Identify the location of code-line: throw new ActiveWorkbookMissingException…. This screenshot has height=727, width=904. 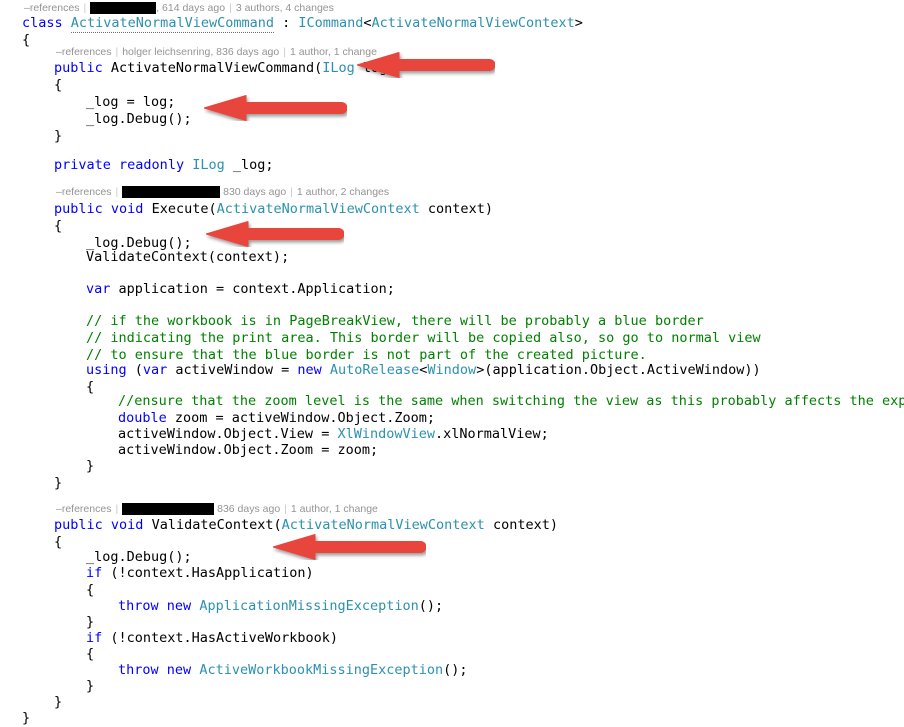
(293, 670).